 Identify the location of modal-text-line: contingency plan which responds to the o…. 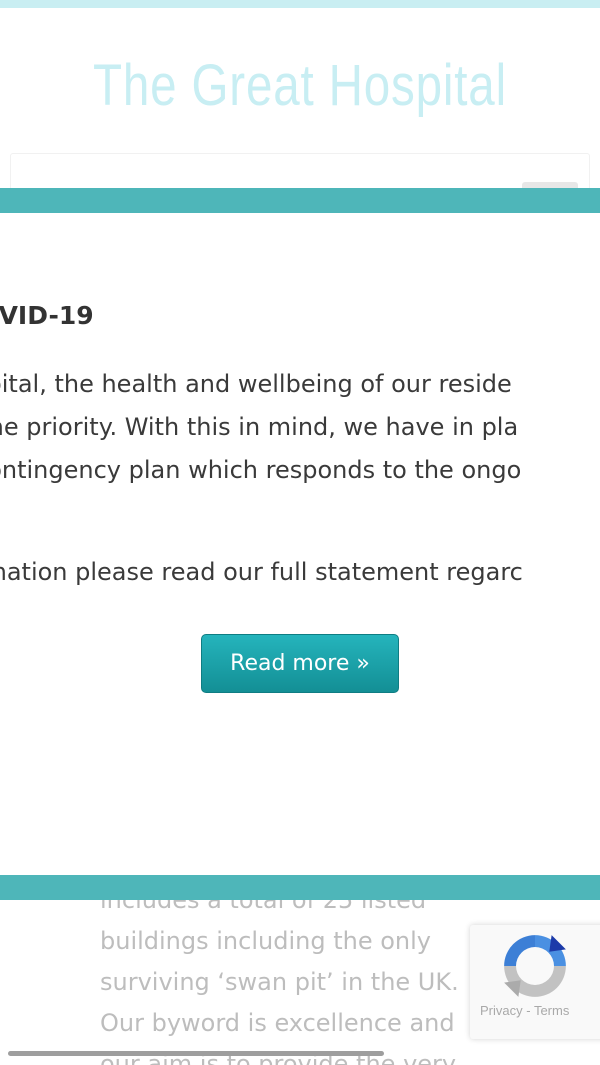
(261, 470).